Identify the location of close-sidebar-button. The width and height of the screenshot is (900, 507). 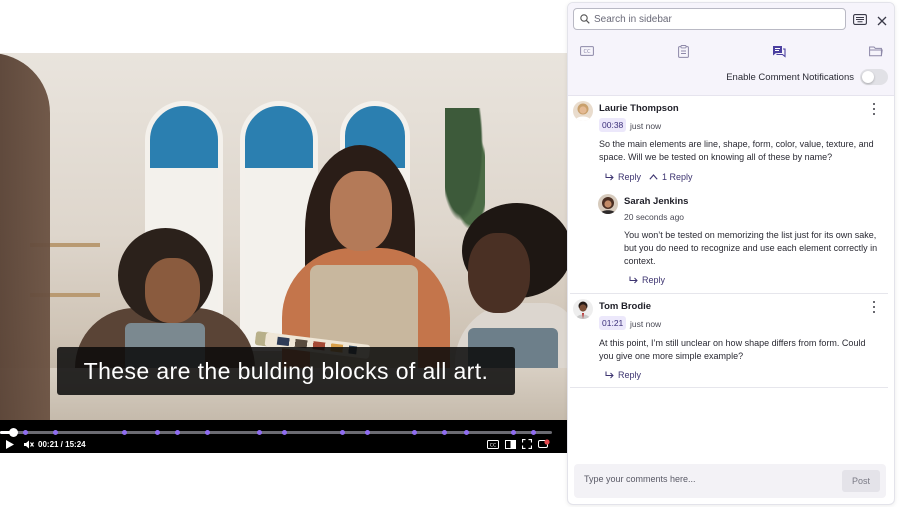
(882, 22).